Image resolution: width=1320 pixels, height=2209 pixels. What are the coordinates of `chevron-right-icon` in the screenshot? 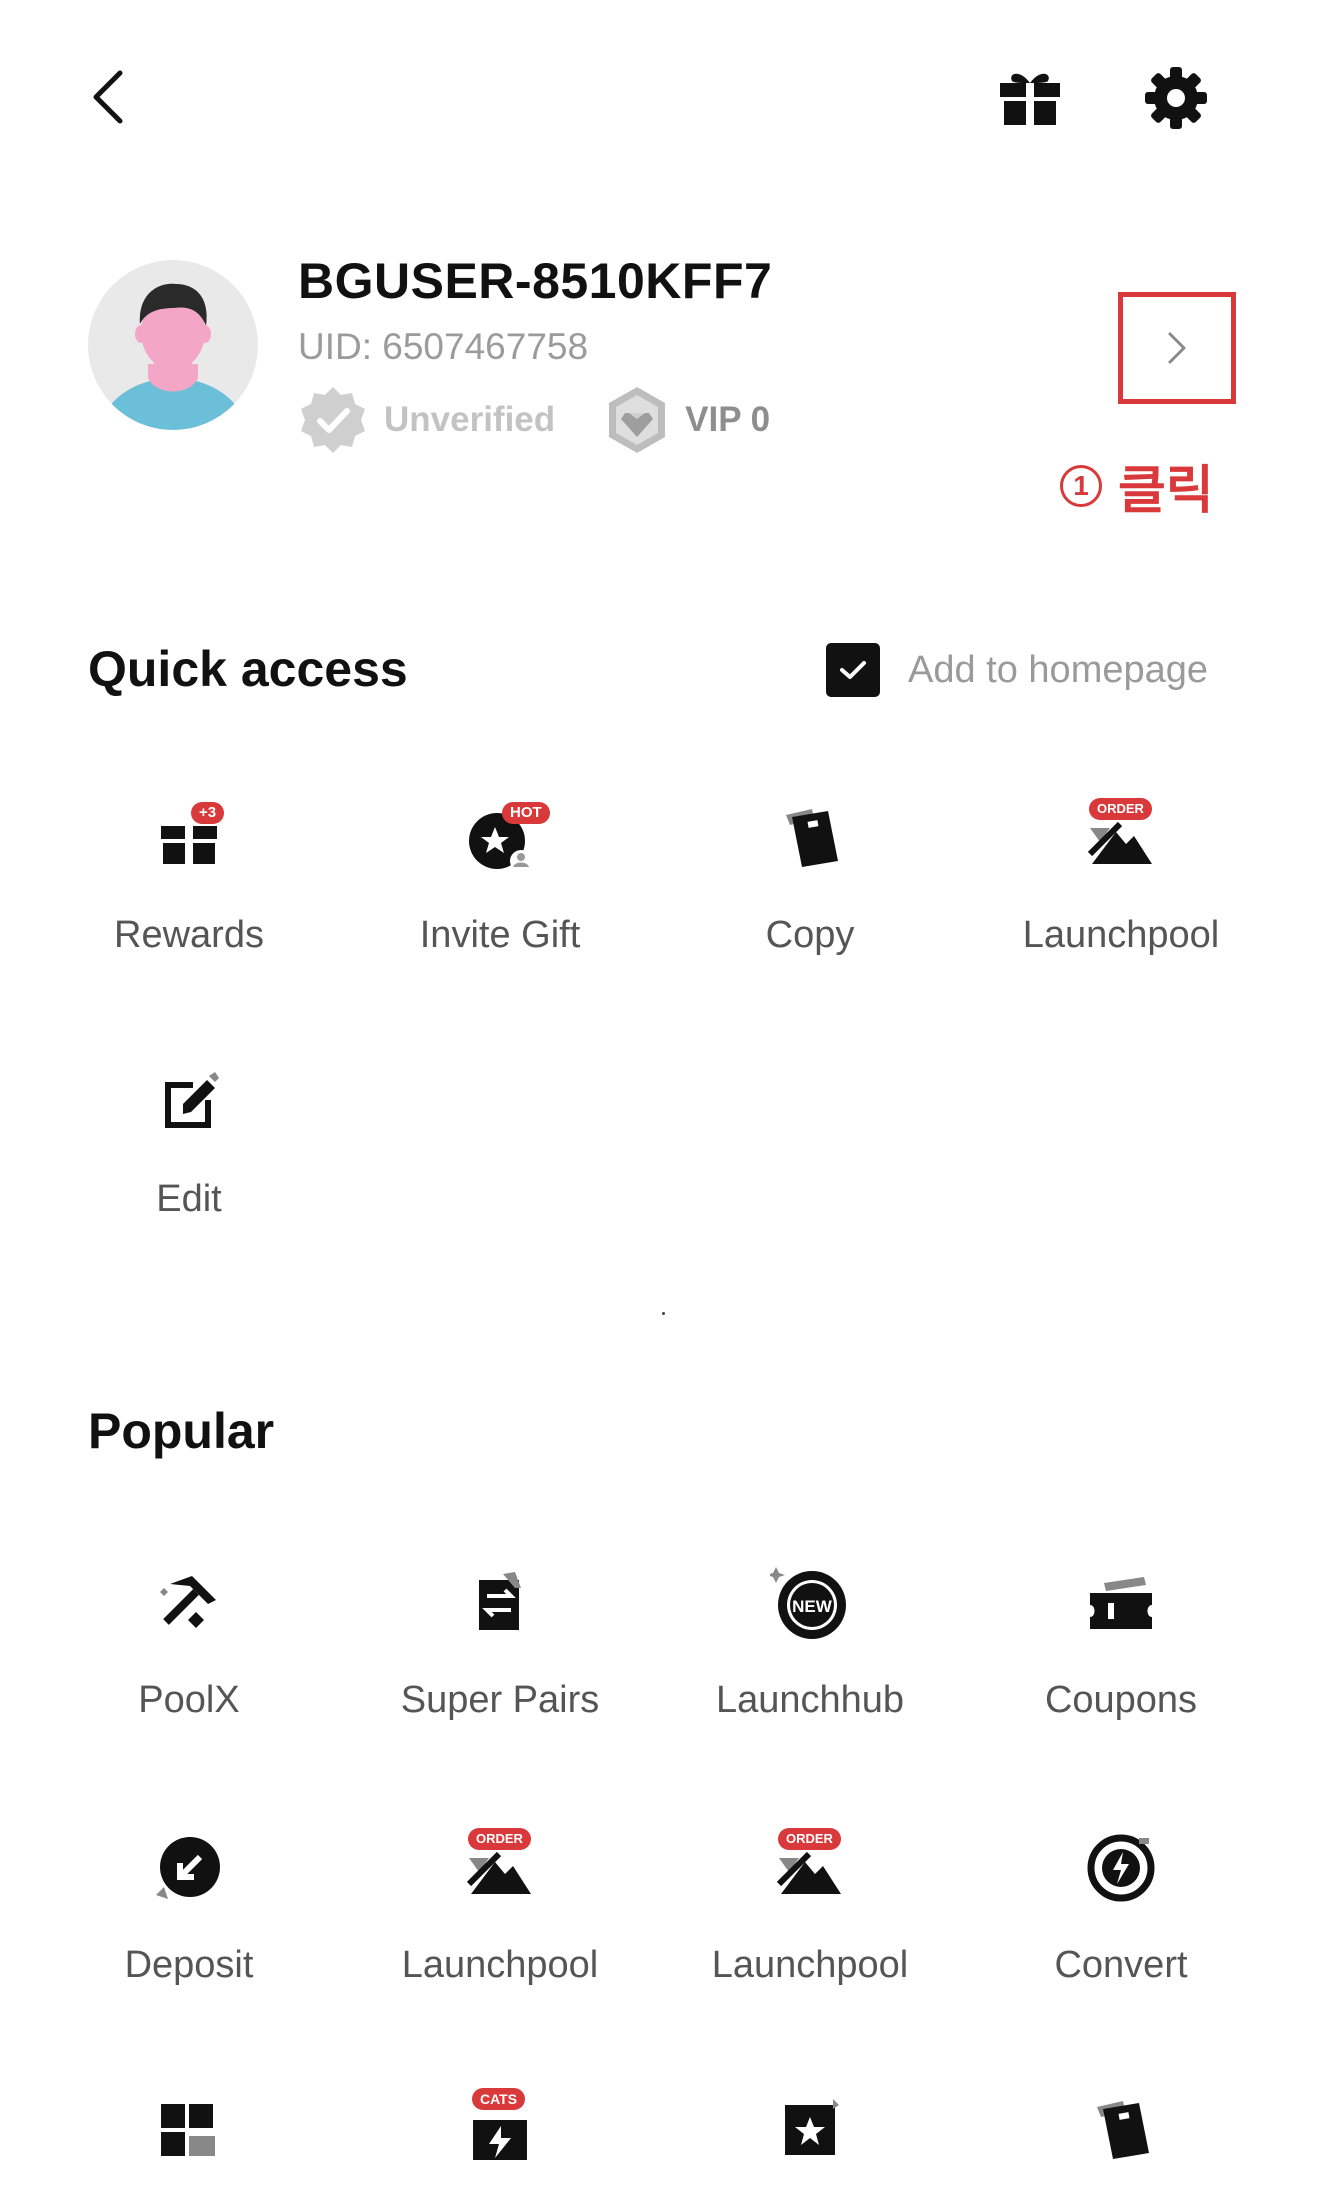 It's located at (1177, 348).